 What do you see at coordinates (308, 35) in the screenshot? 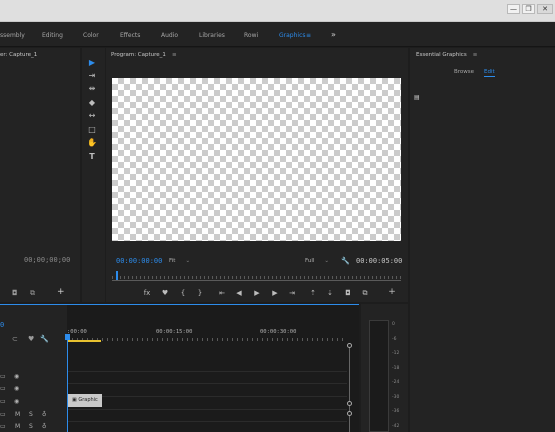
I see `workspace-menu-icon: ≡` at bounding box center [308, 35].